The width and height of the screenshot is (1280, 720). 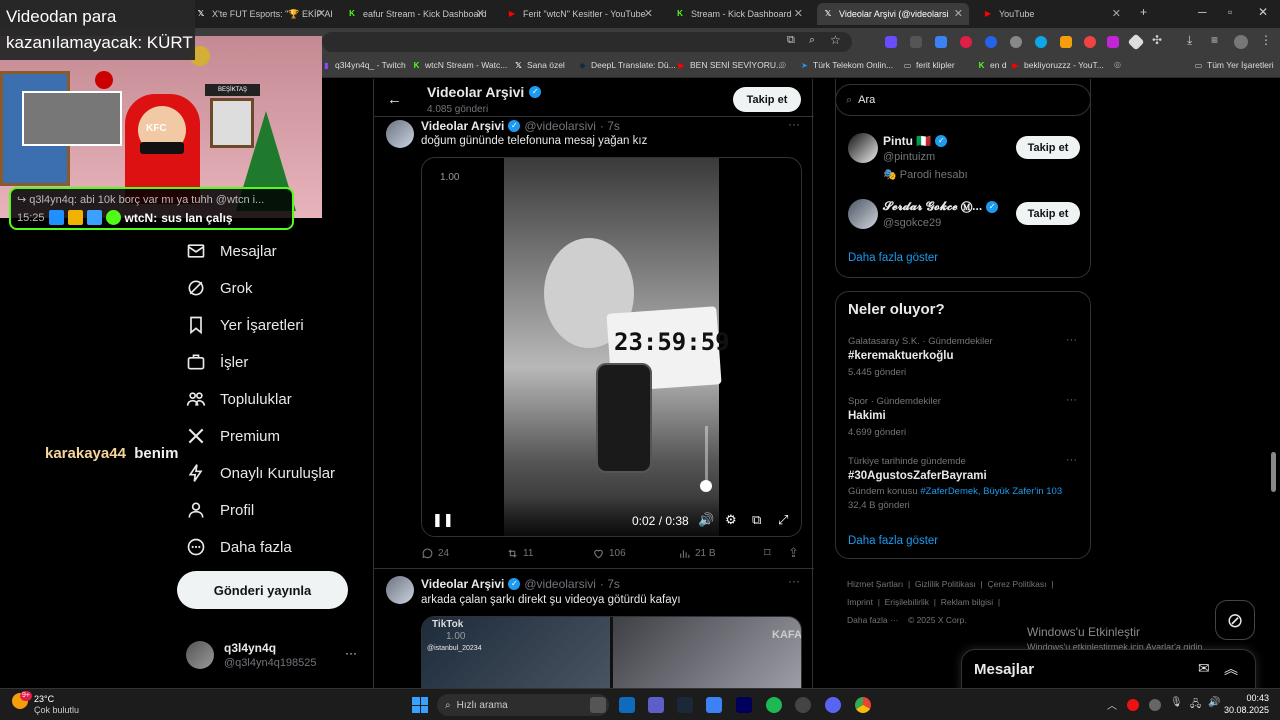 I want to click on browser-tab: ▶ Ferit "wtcN" Kesitler - YouTube ✕, so click(x=580, y=14).